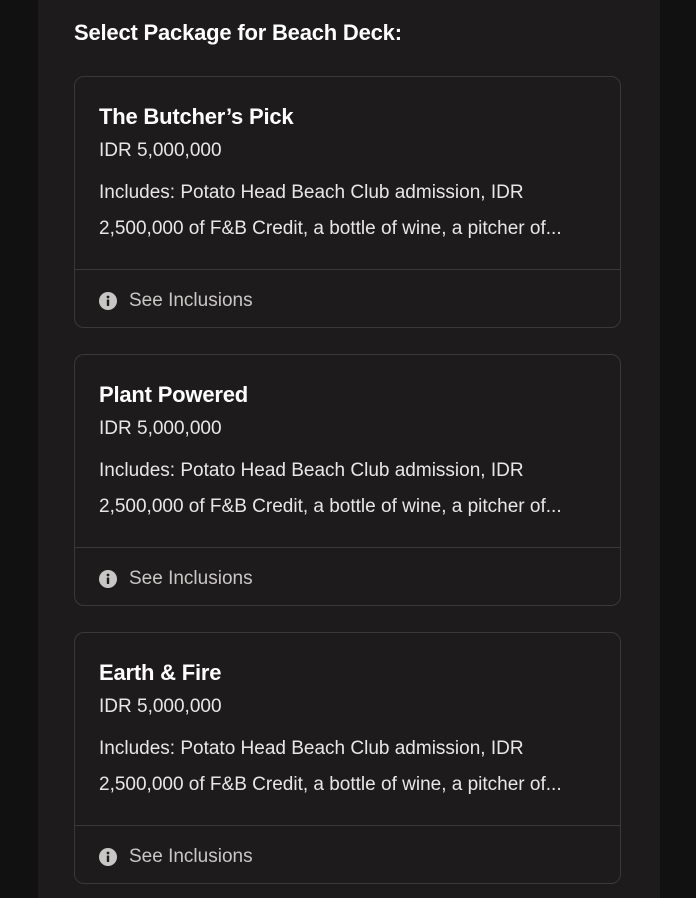 This screenshot has height=898, width=696. I want to click on package-title: The Butcher’s Pick, so click(196, 116).